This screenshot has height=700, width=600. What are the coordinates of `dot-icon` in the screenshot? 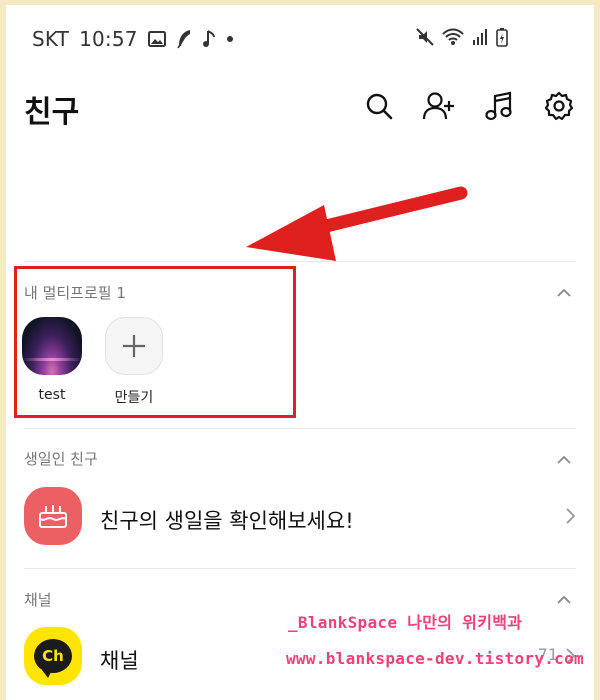 It's located at (229, 39).